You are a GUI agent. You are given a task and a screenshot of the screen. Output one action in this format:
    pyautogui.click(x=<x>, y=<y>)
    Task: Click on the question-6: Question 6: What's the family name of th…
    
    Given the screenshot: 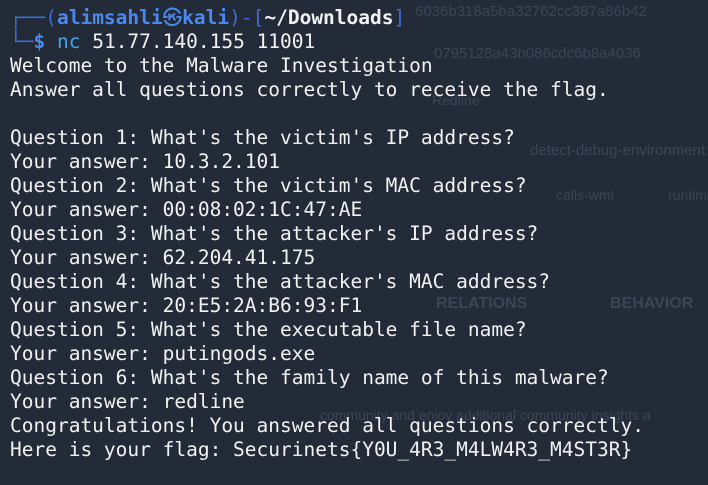 What is the action you would take?
    pyautogui.click(x=309, y=377)
    